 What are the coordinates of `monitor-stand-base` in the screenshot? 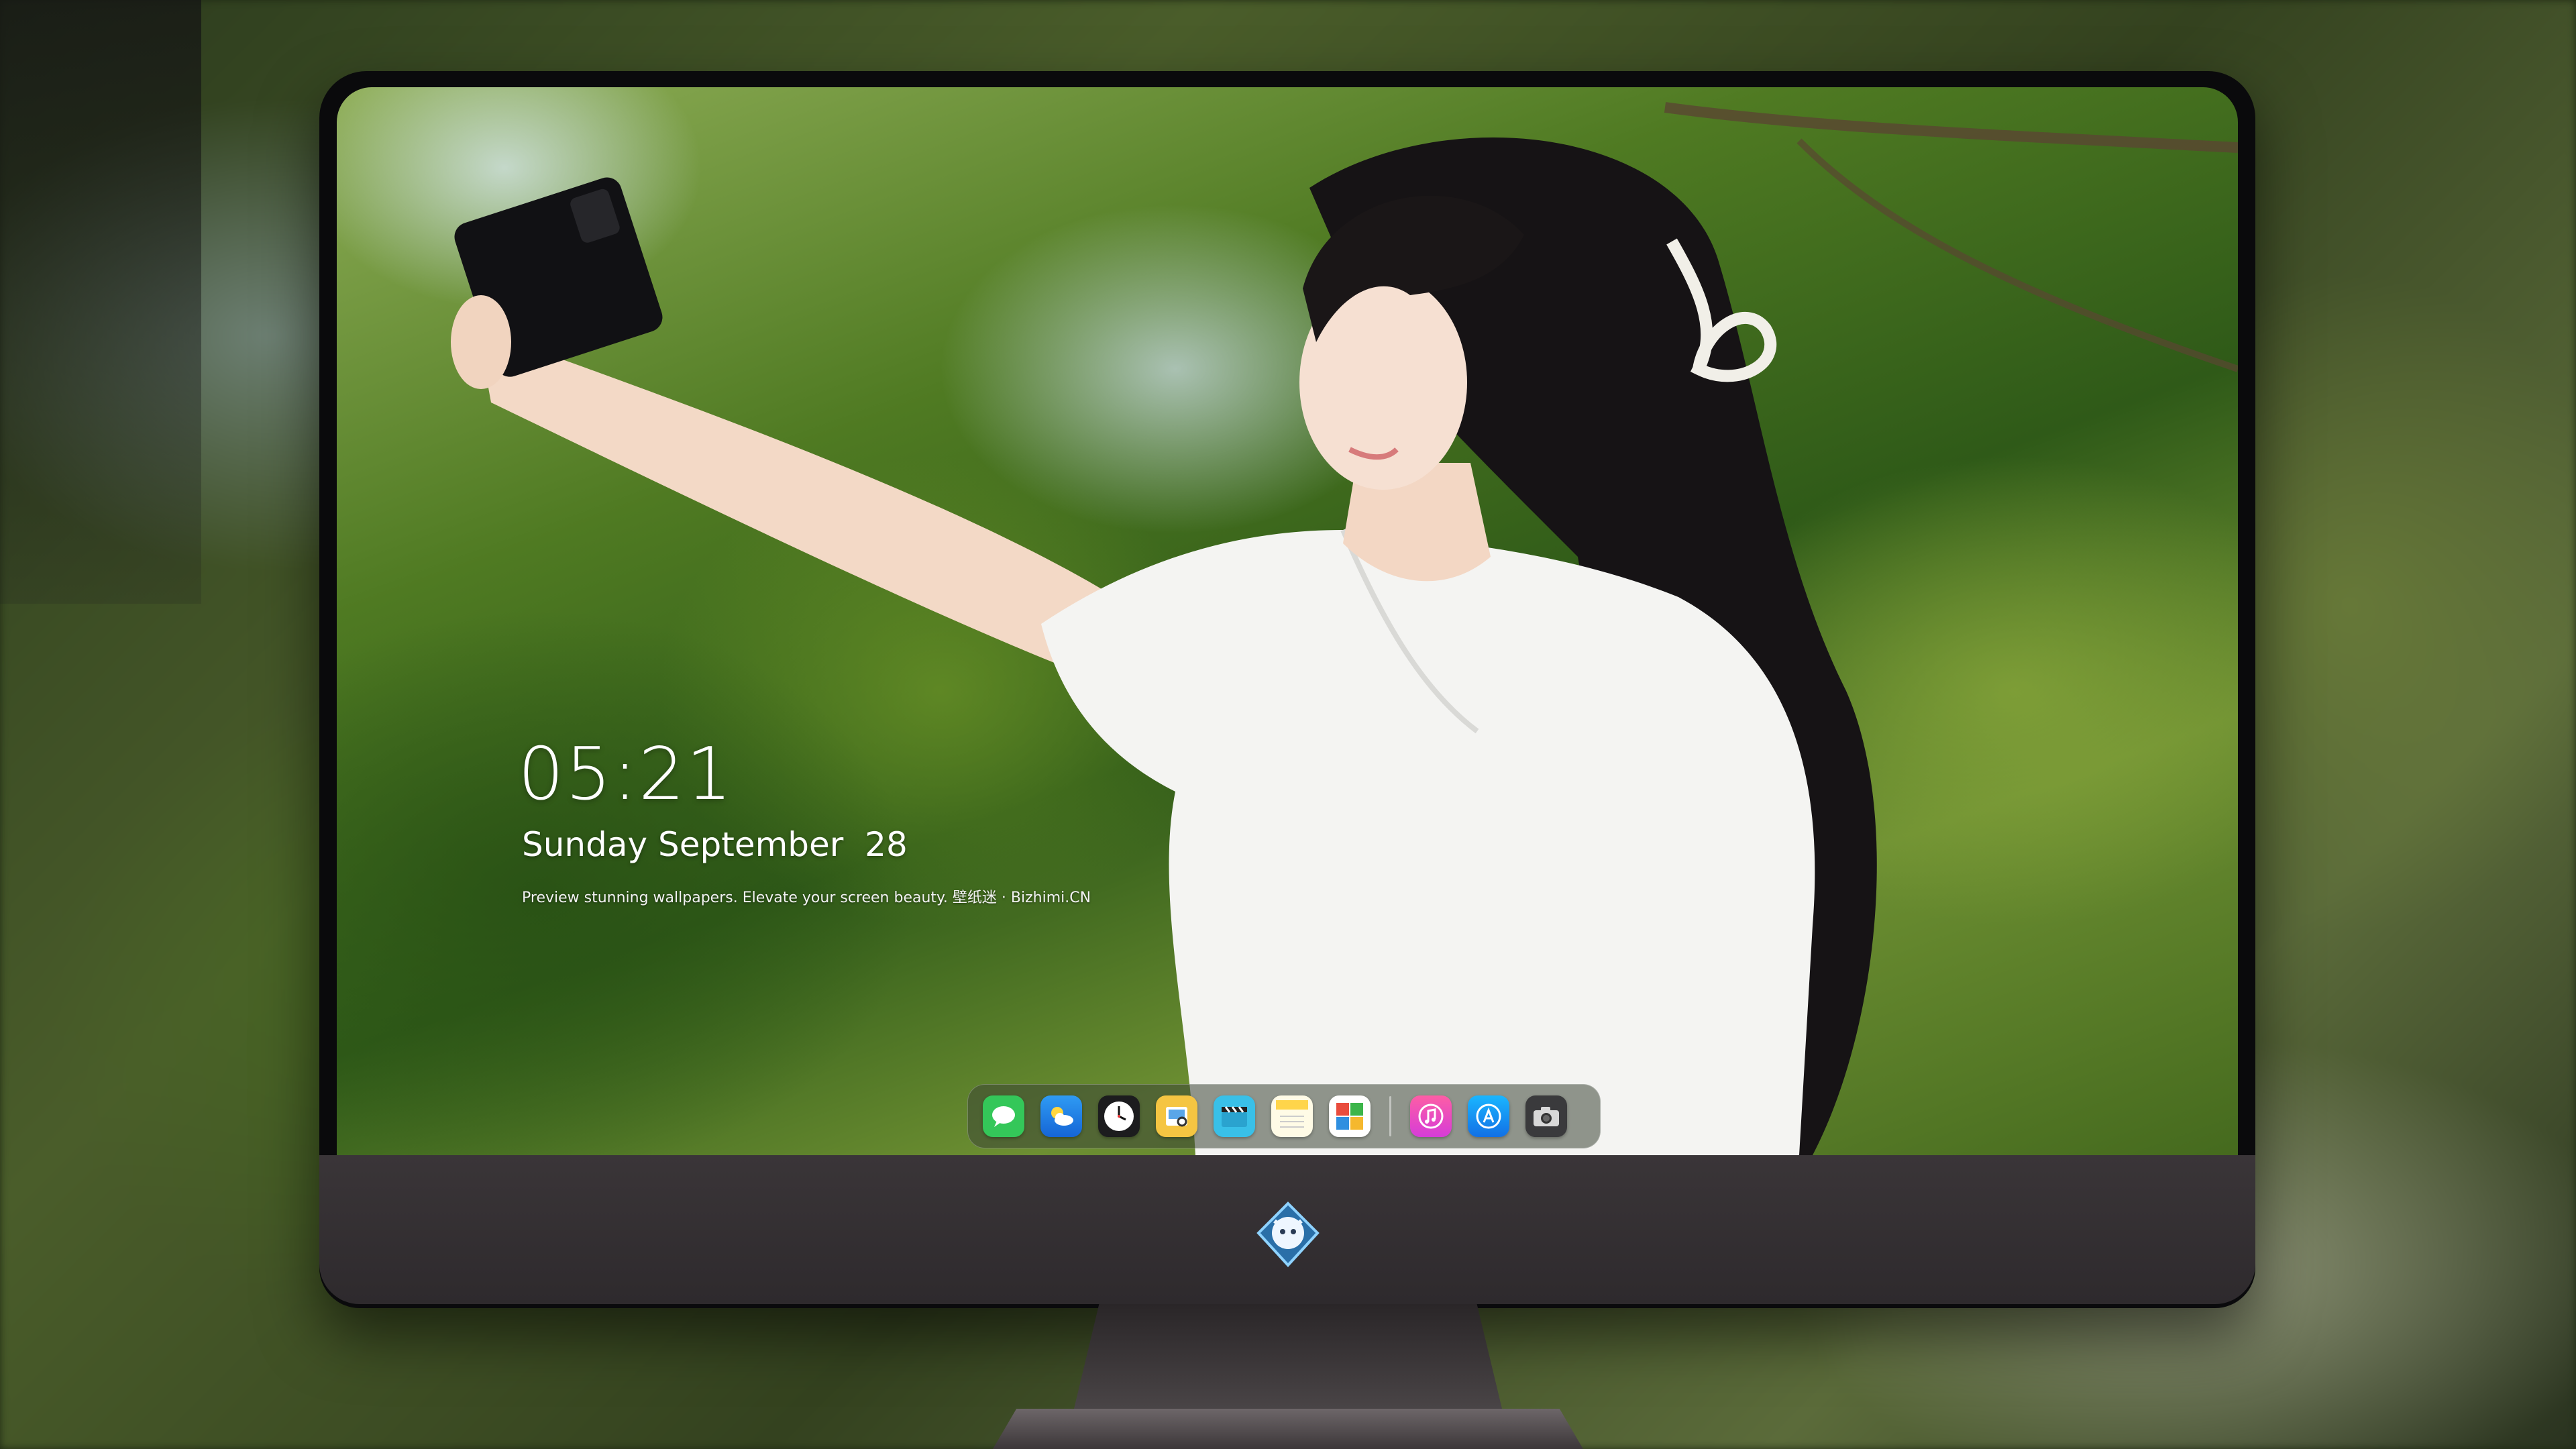 It's located at (1288, 1429).